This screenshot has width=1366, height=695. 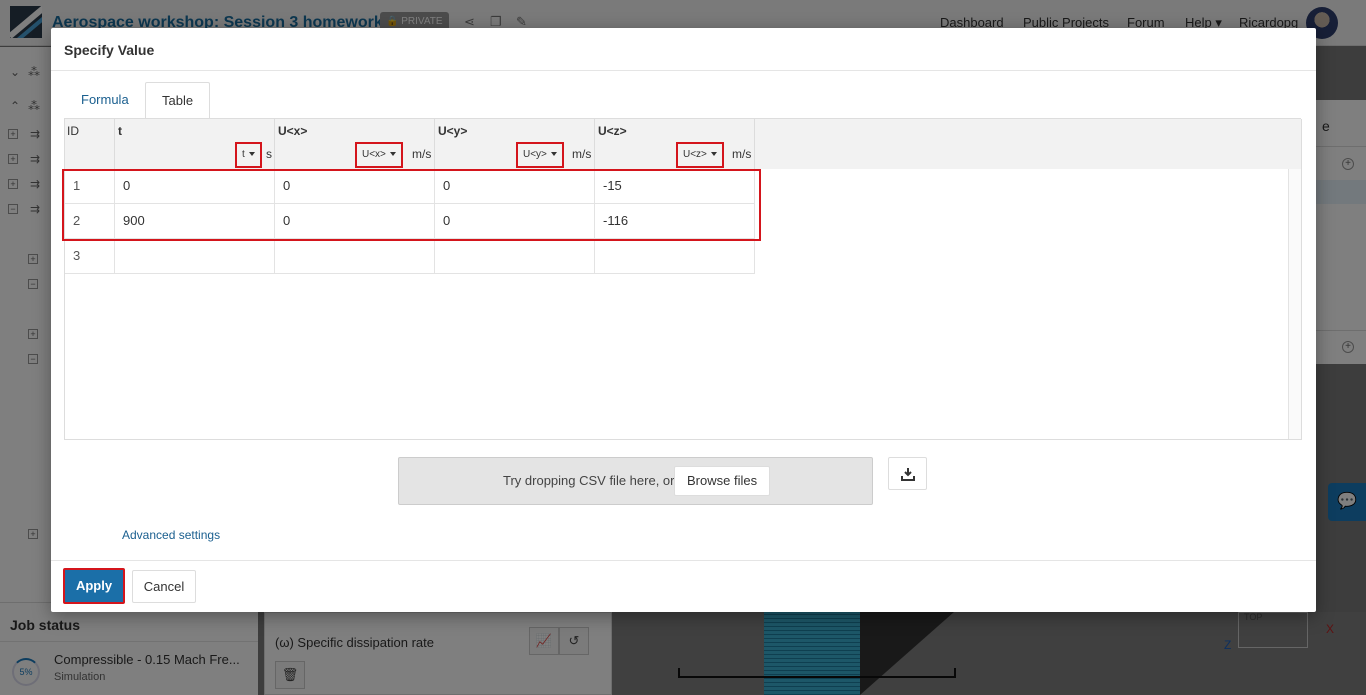 I want to click on tab-formula: Formula, so click(x=105, y=100).